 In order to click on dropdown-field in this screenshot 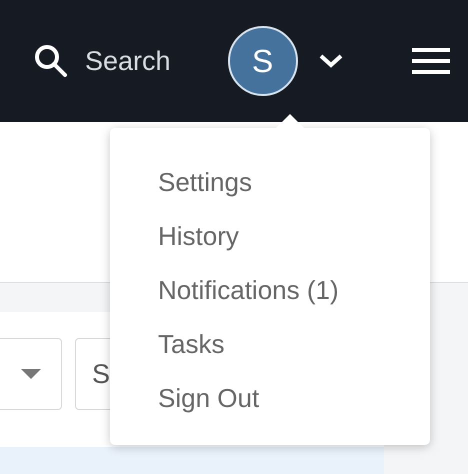, I will do `click(31, 374)`.